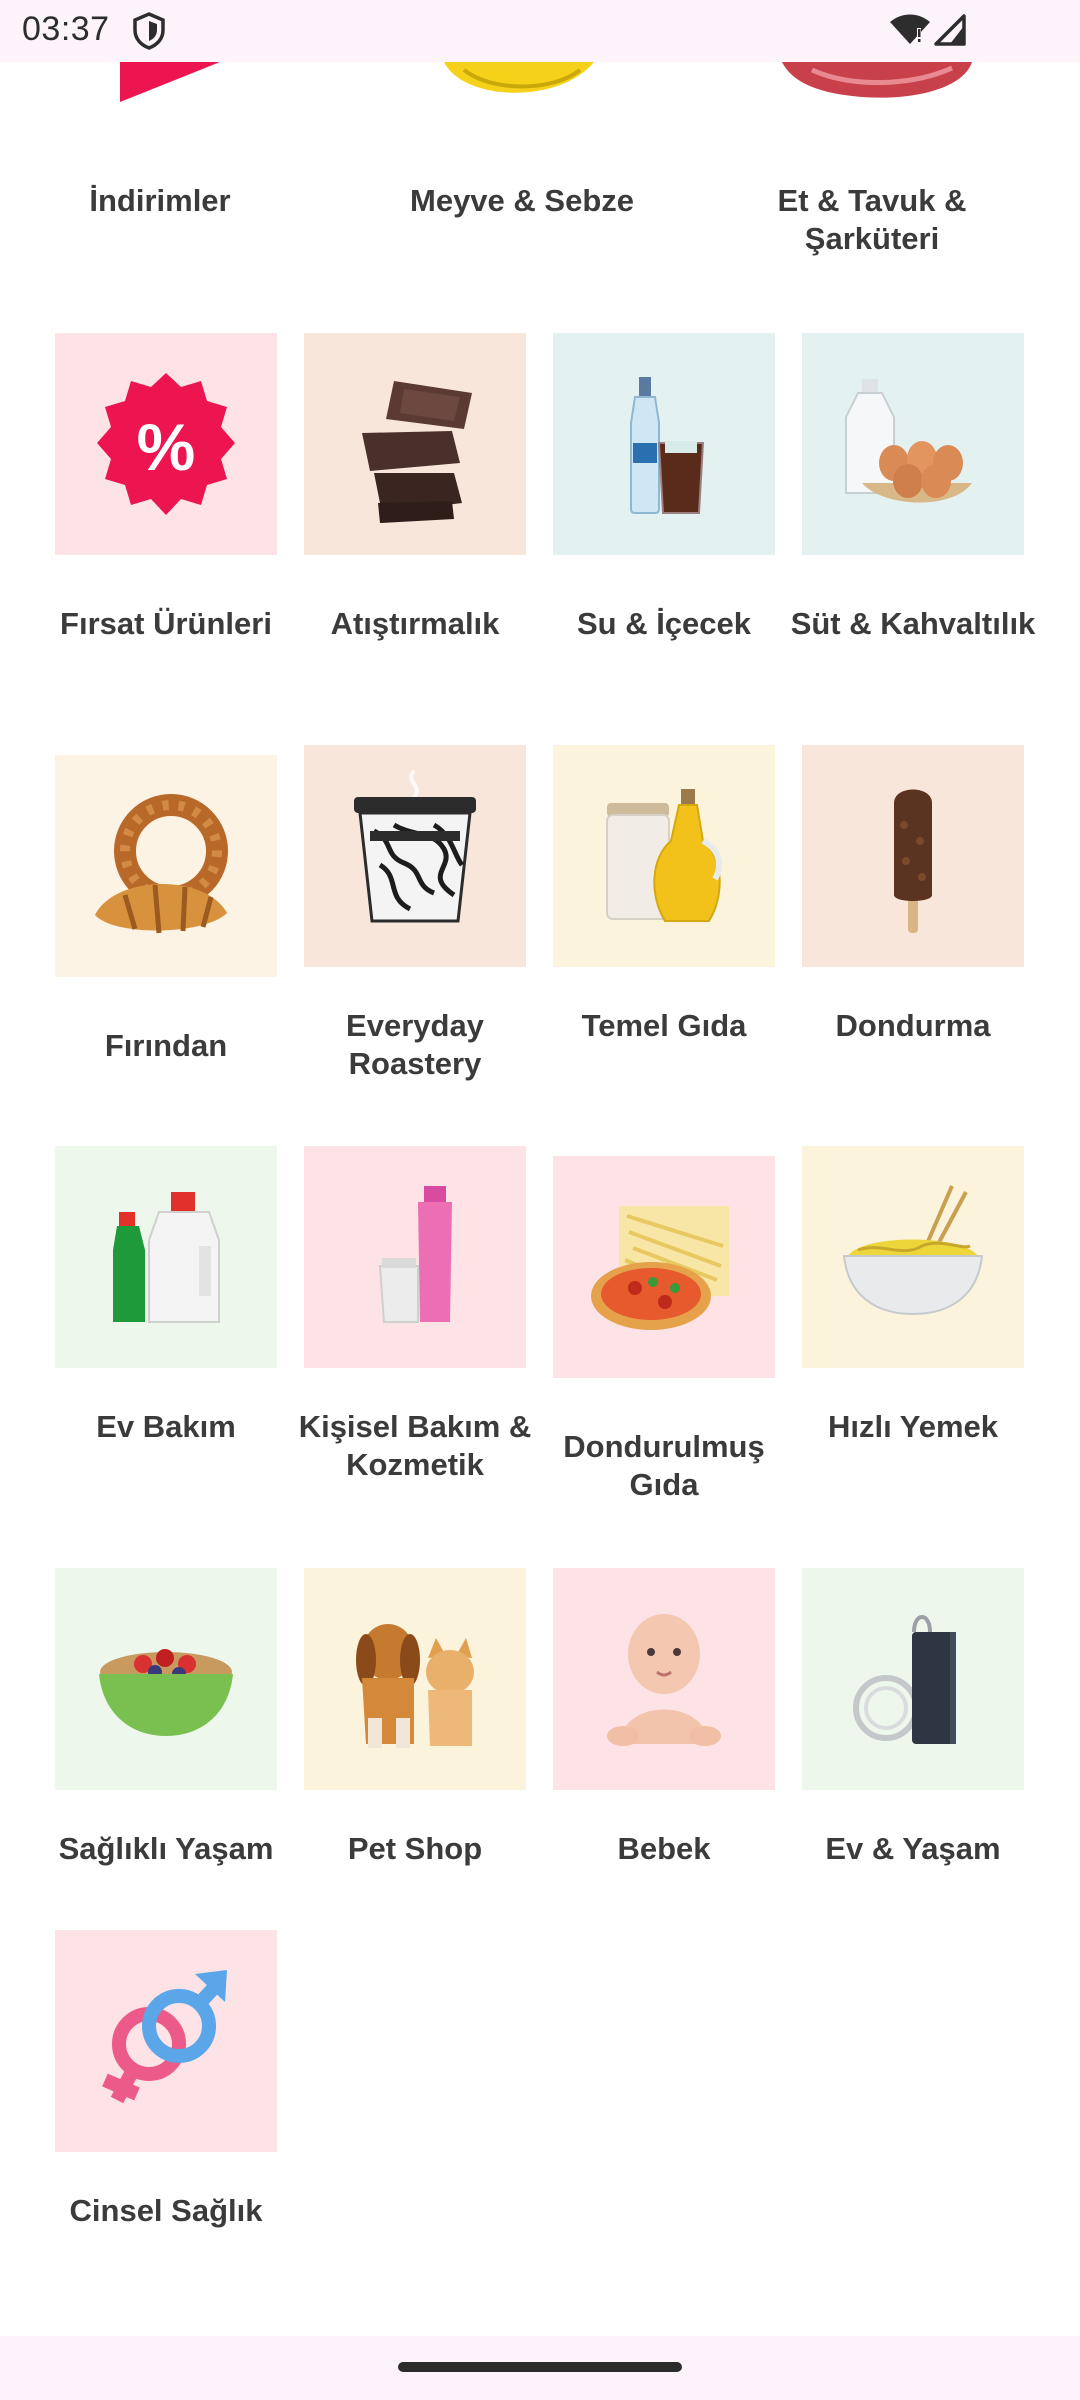  I want to click on category-label: Bebek, so click(664, 1848).